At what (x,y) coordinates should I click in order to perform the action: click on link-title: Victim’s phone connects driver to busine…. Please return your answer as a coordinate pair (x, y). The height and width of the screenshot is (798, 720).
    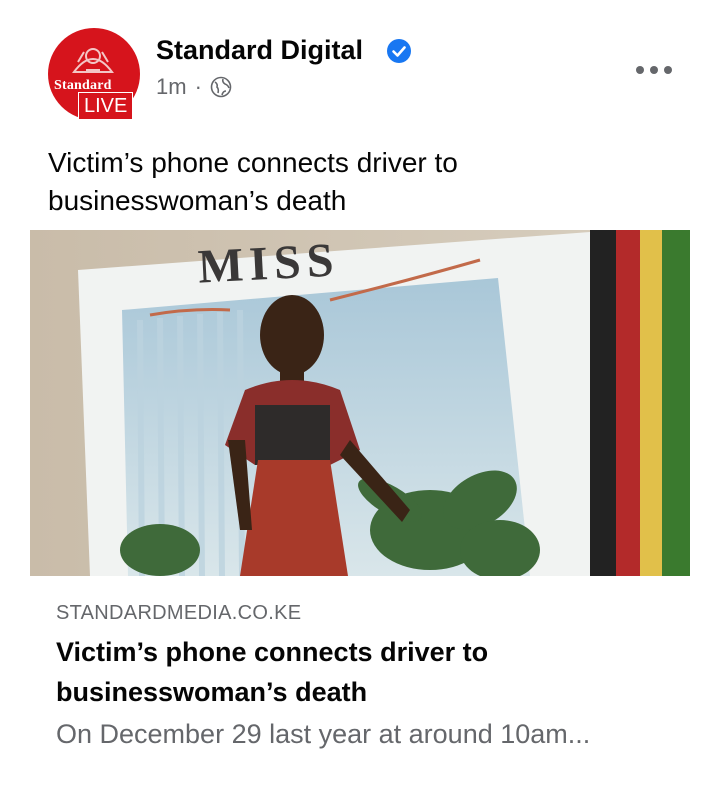
    Looking at the image, I should click on (356, 672).